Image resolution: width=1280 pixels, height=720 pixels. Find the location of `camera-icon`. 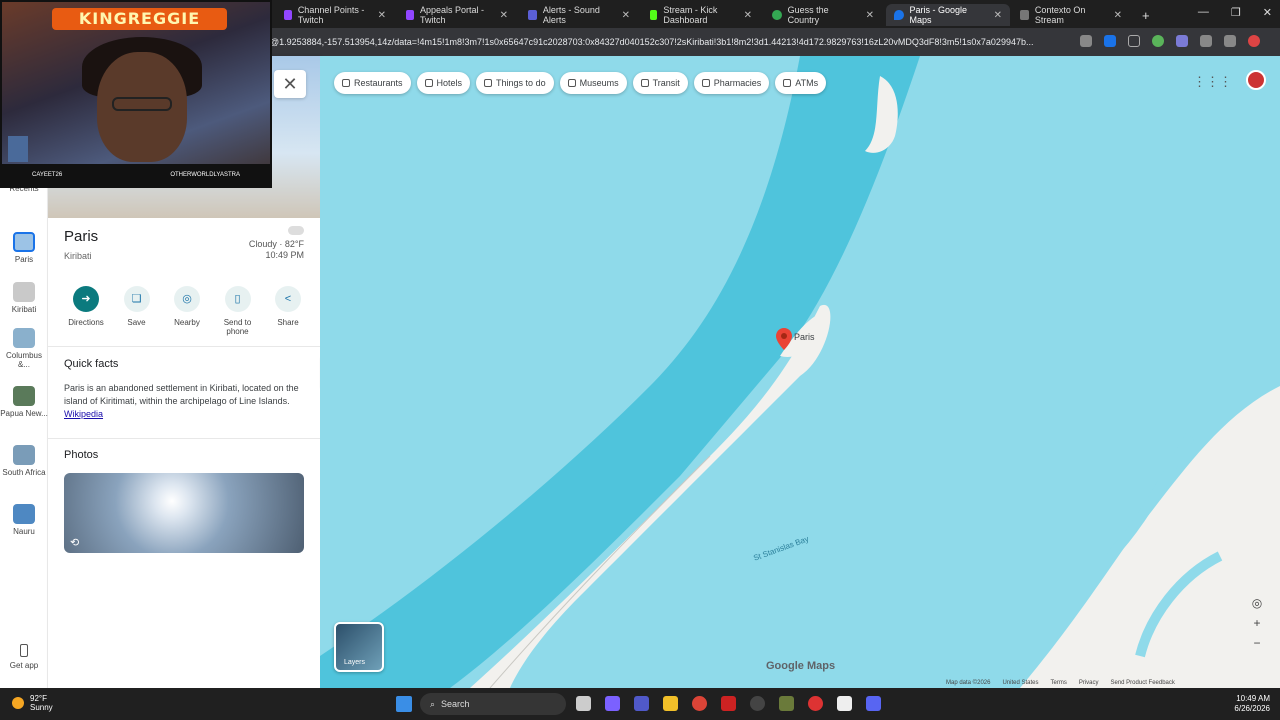

camera-icon is located at coordinates (488, 83).